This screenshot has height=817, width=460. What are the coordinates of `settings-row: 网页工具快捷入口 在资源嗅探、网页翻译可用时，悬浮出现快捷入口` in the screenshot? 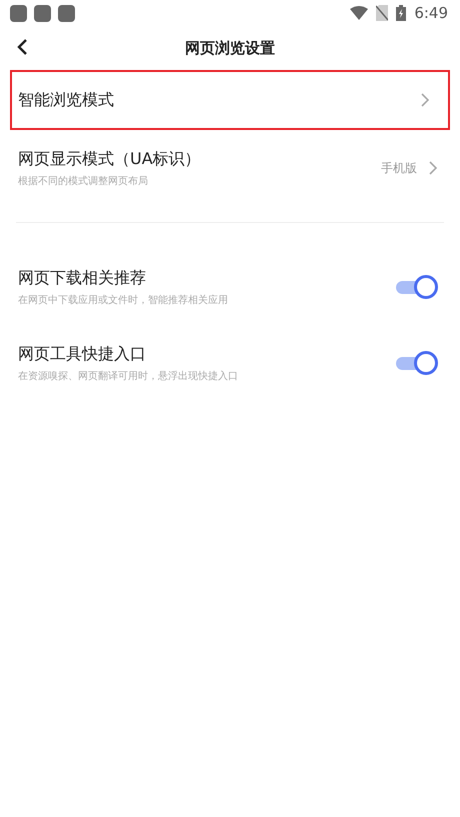 It's located at (230, 363).